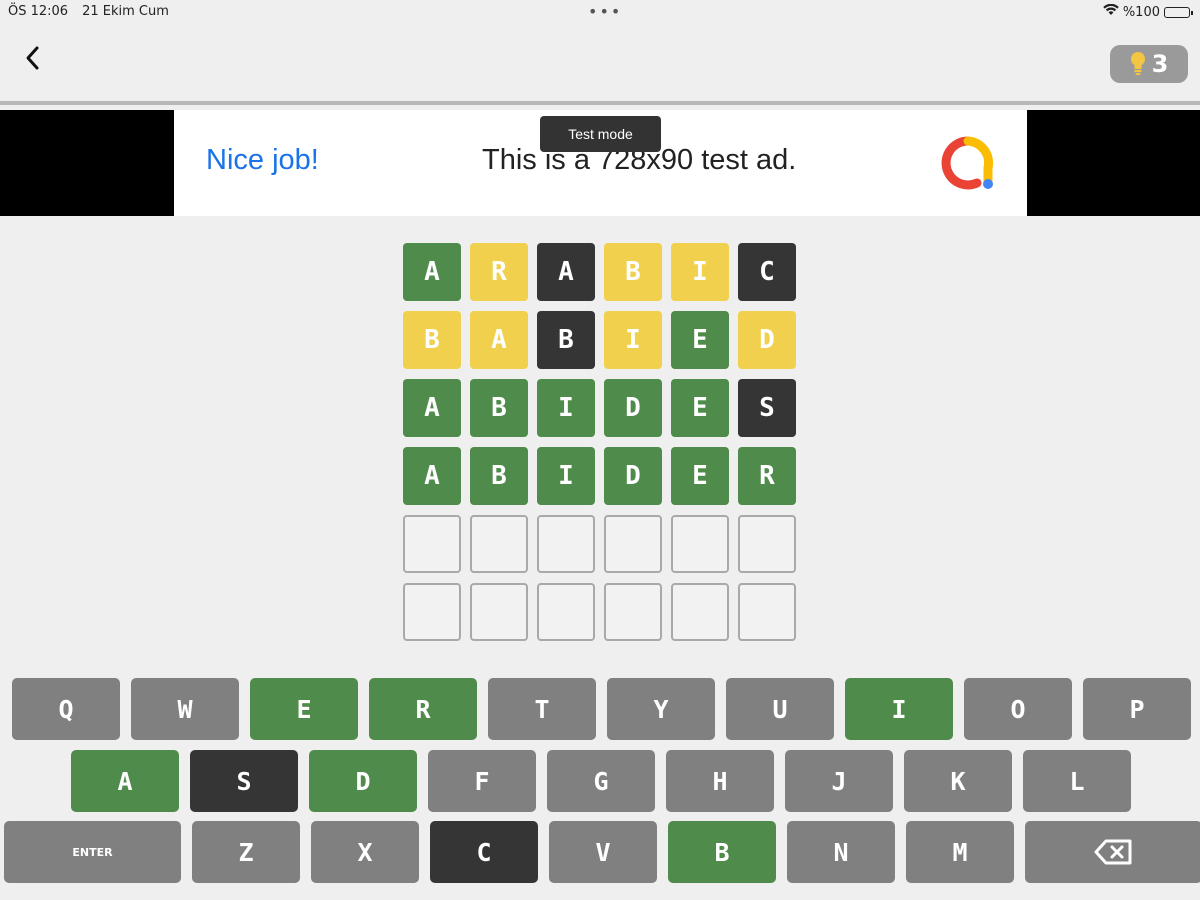 The image size is (1200, 900). Describe the element at coordinates (1018, 709) in the screenshot. I see `key-o: O` at that location.